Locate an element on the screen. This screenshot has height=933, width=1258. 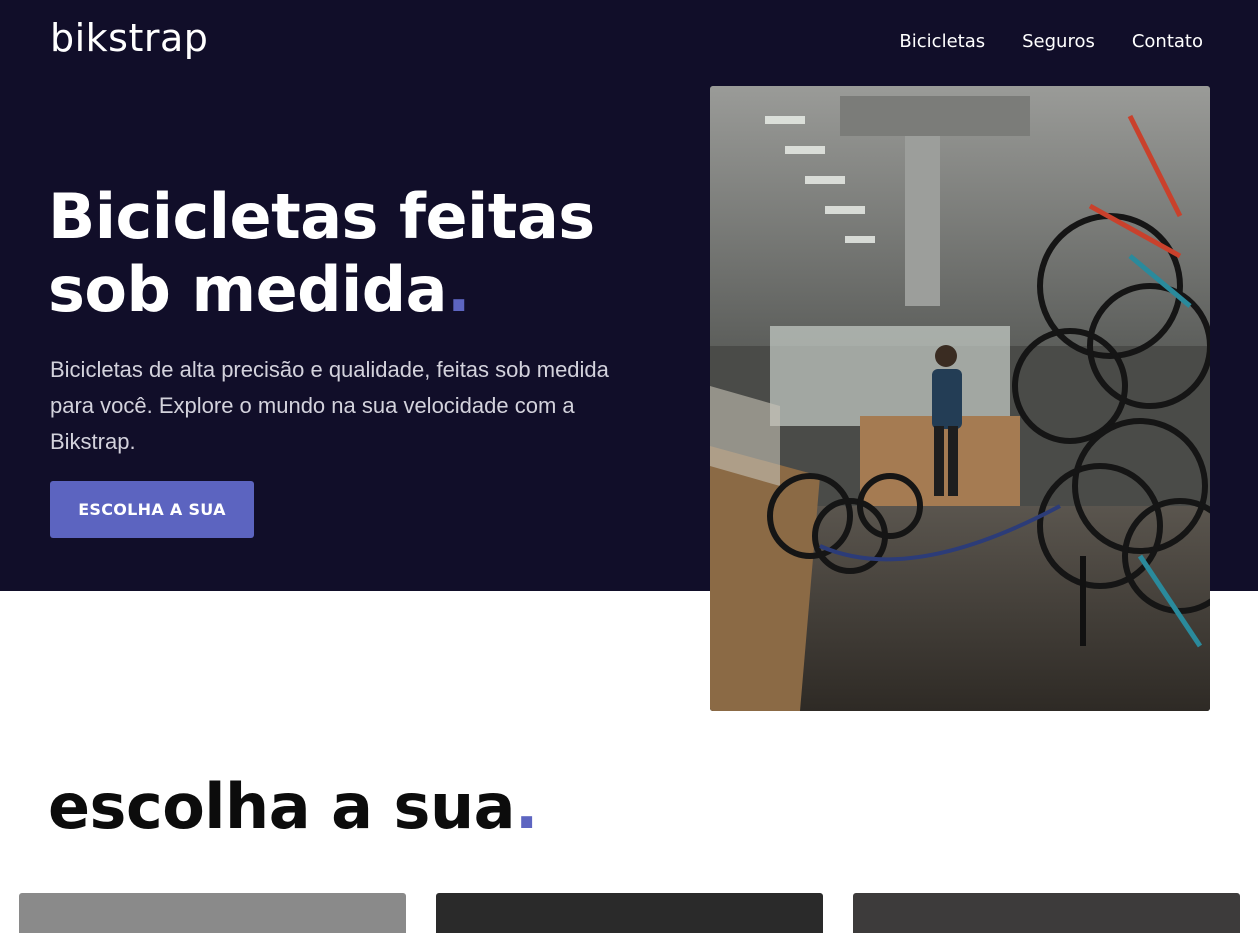
logo: bikstrap is located at coordinates (129, 38).